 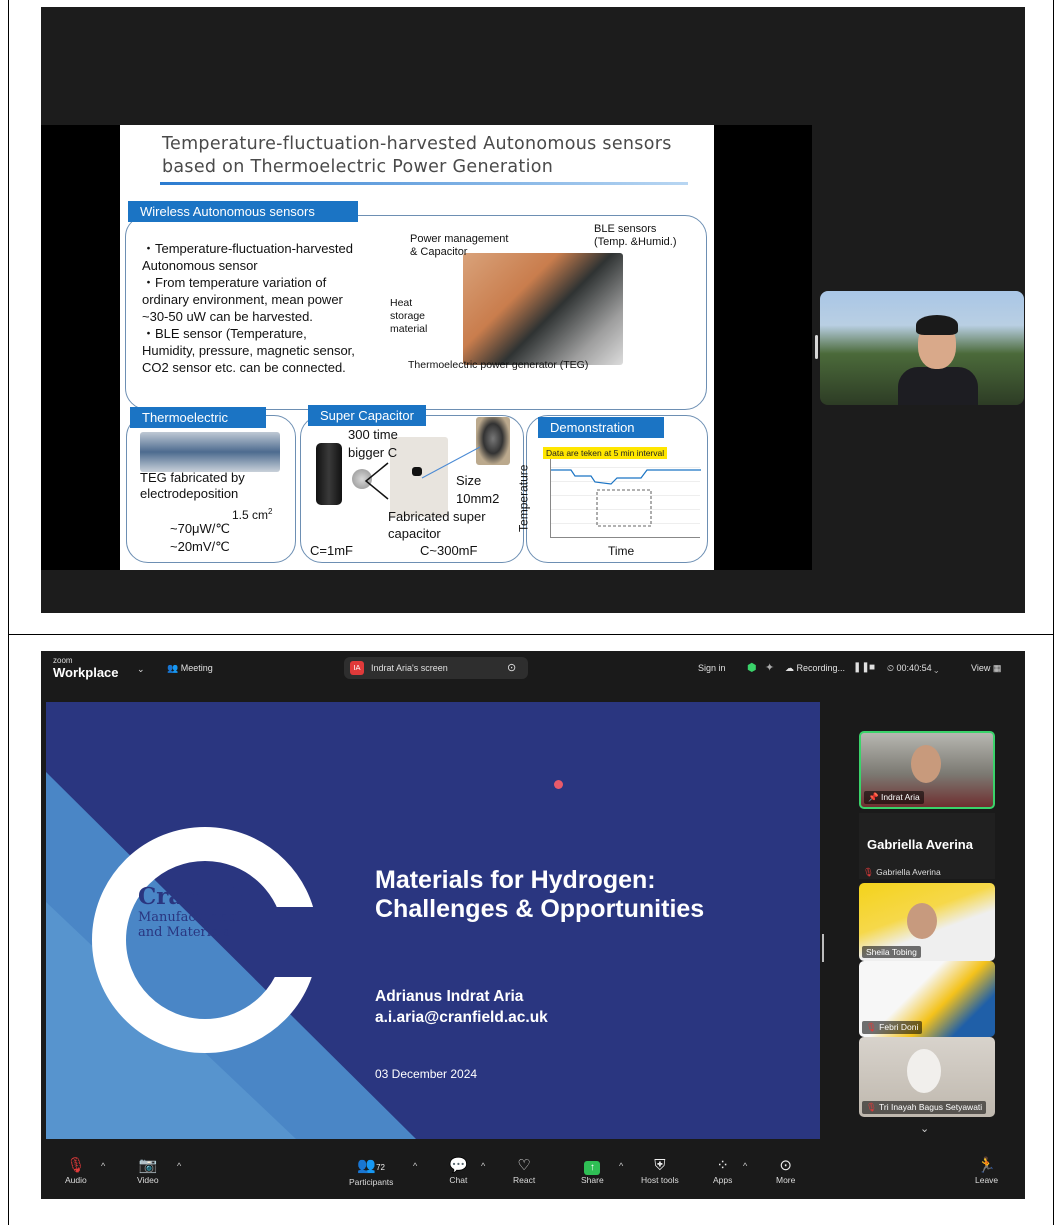 What do you see at coordinates (660, 1180) in the screenshot?
I see `host-tools-label: Host tools` at bounding box center [660, 1180].